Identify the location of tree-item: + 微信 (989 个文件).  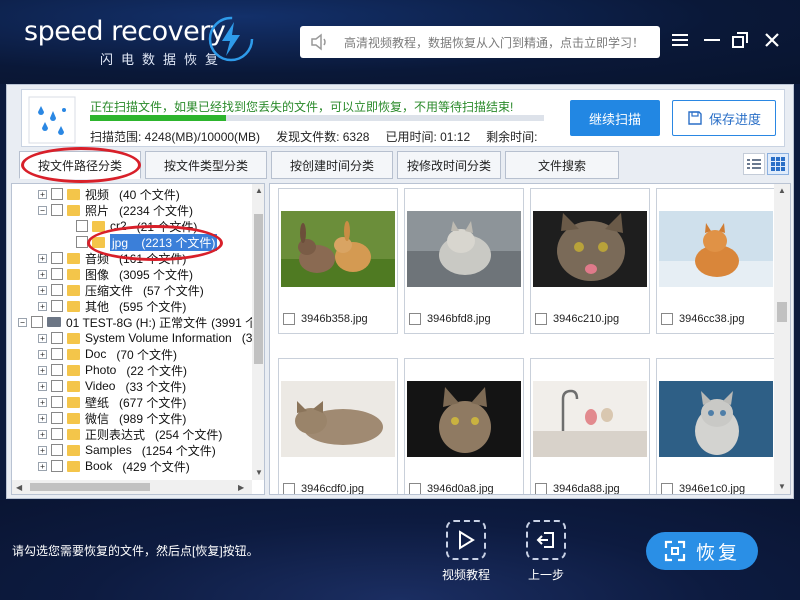
(112, 418).